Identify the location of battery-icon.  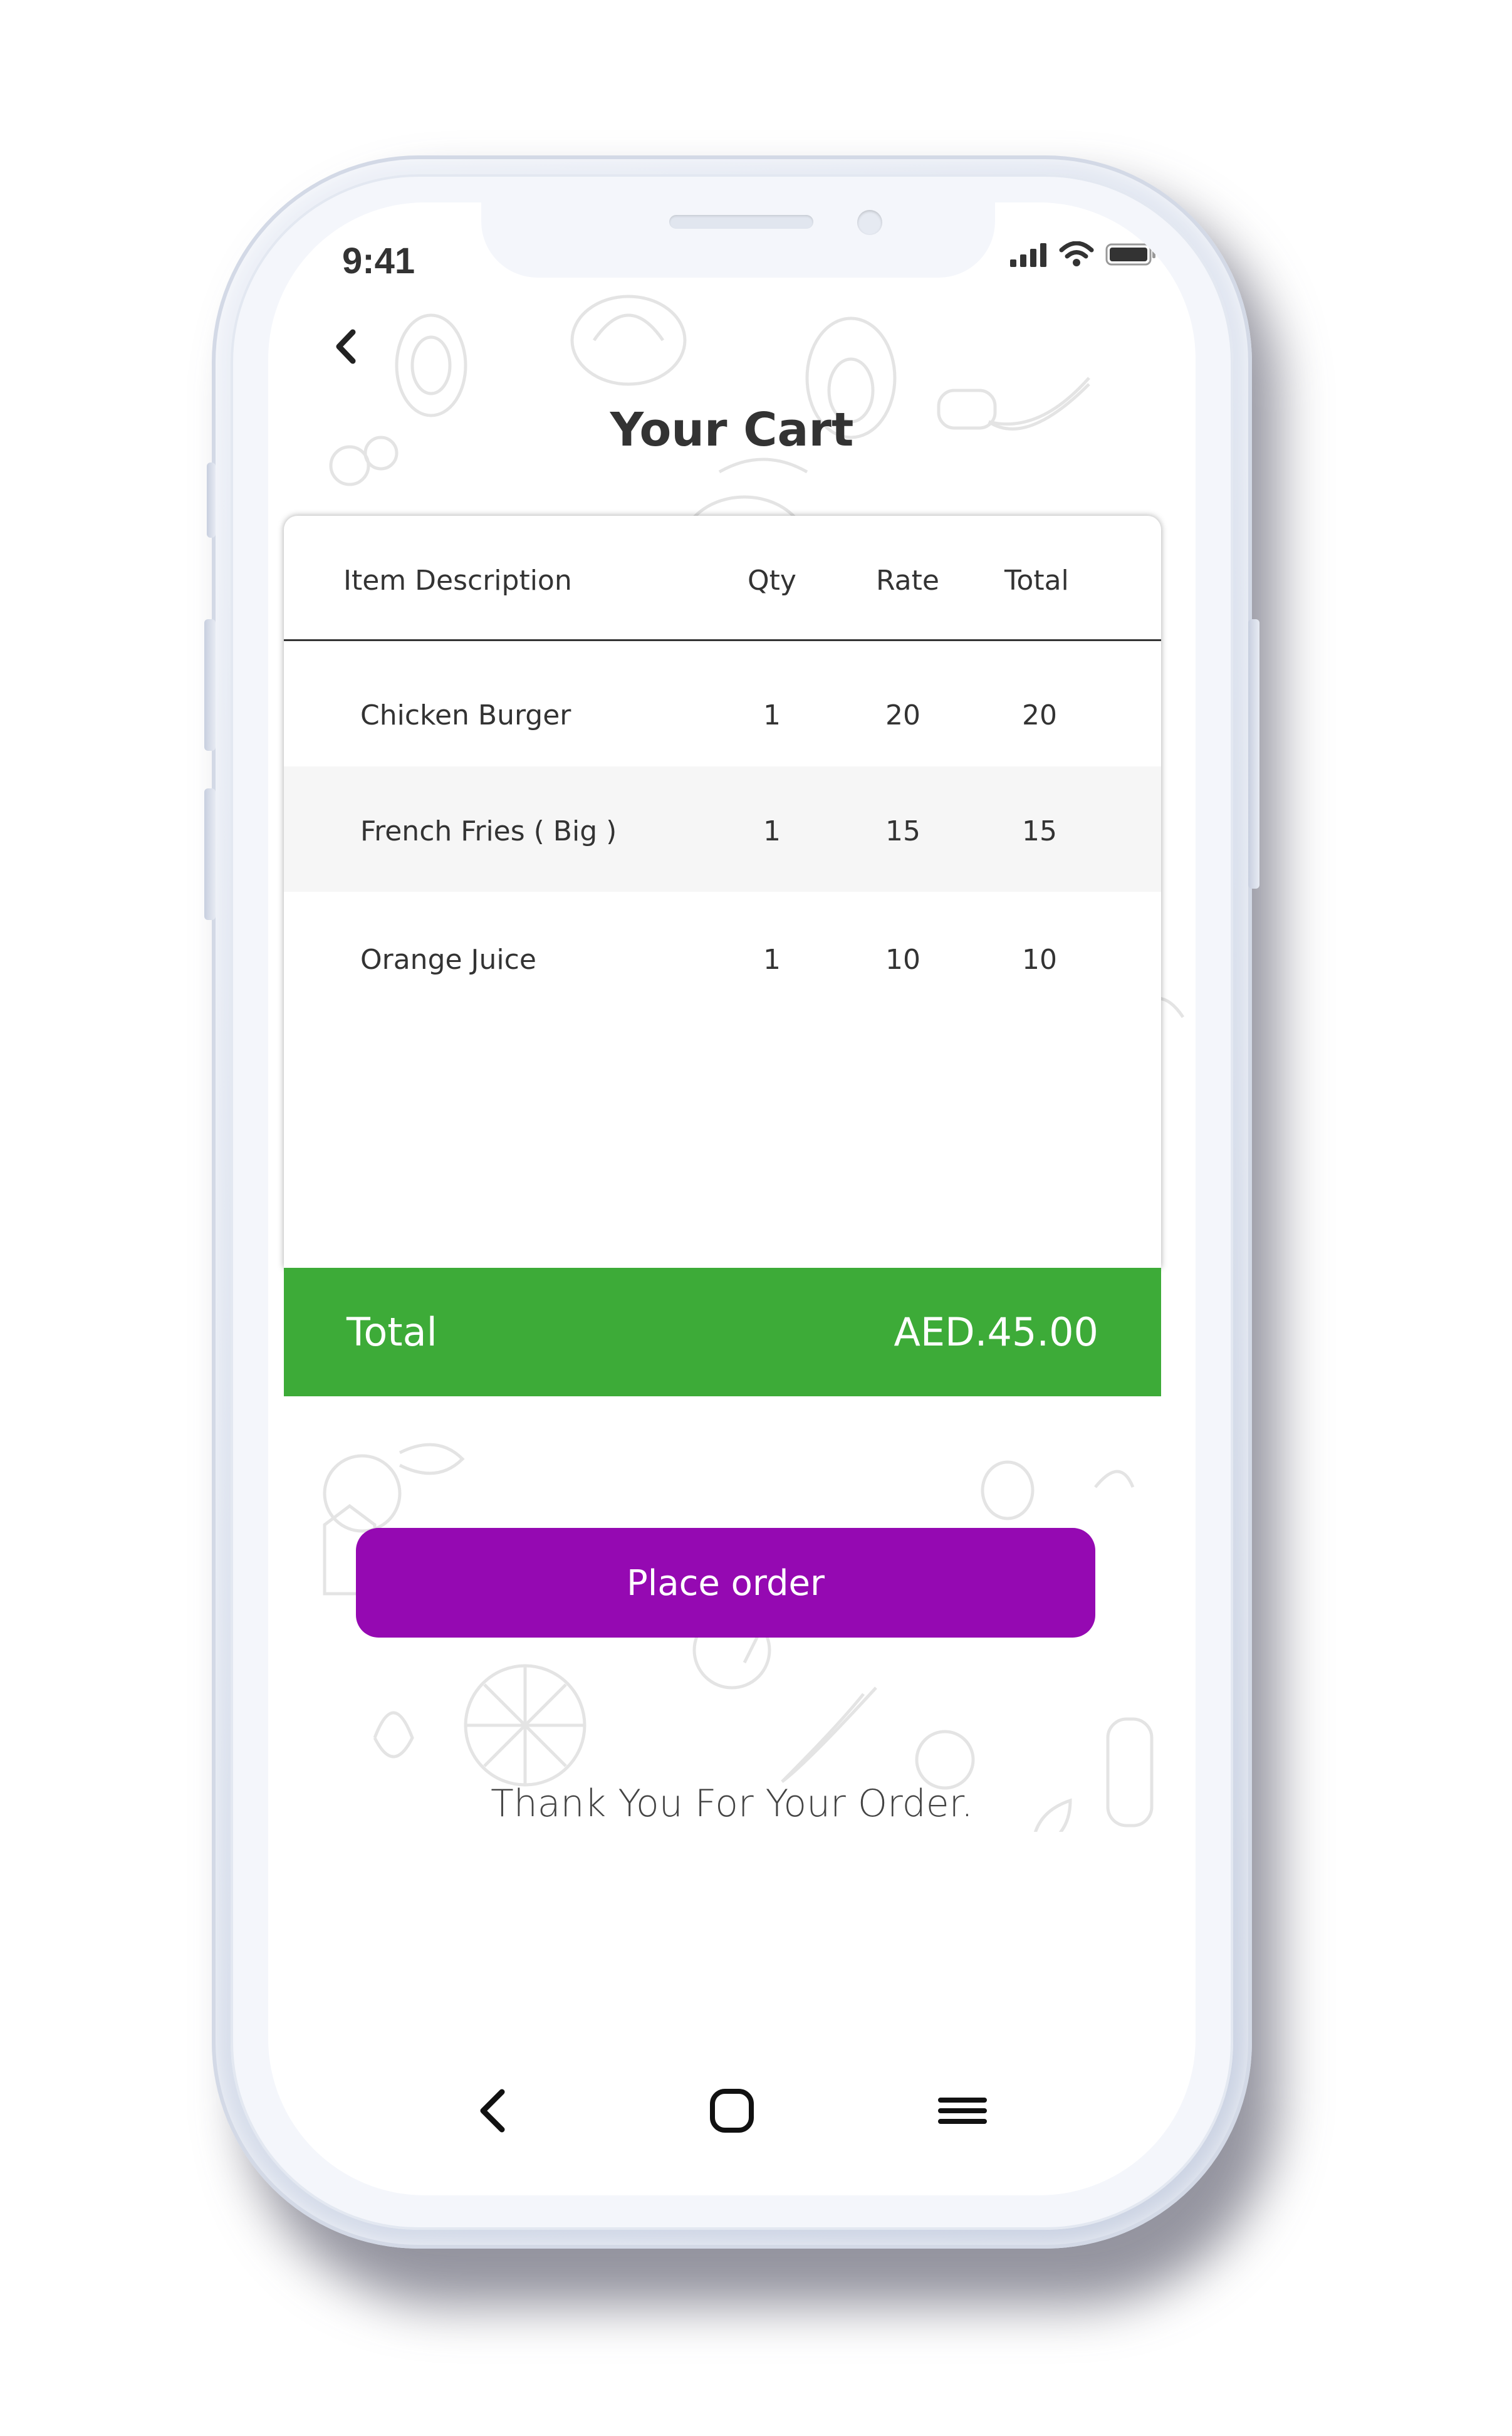
(1130, 255).